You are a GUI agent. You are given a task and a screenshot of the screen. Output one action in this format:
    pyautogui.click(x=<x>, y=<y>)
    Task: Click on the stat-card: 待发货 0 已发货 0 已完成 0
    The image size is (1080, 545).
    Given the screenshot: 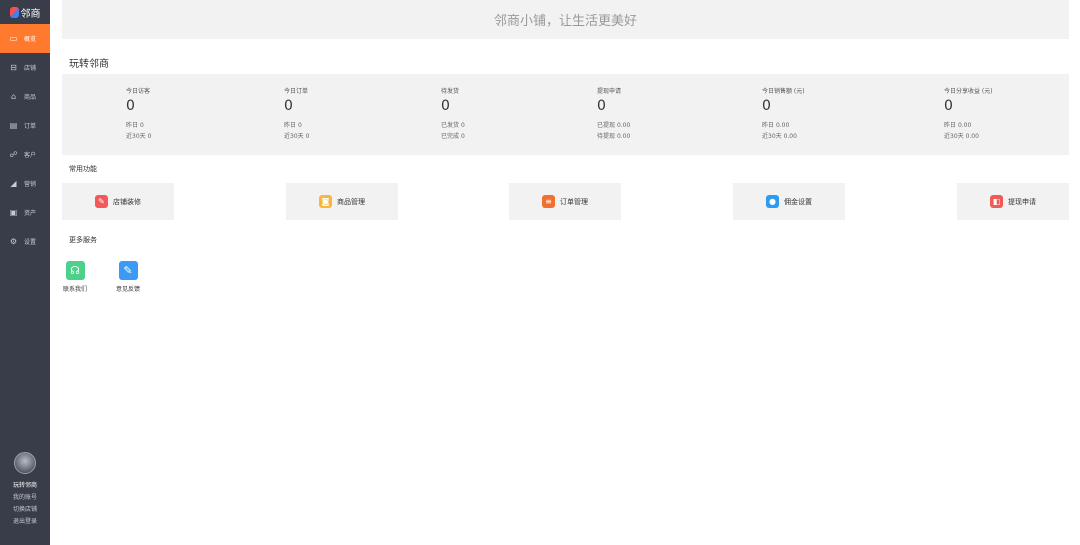 What is the action you would take?
    pyautogui.click(x=453, y=114)
    